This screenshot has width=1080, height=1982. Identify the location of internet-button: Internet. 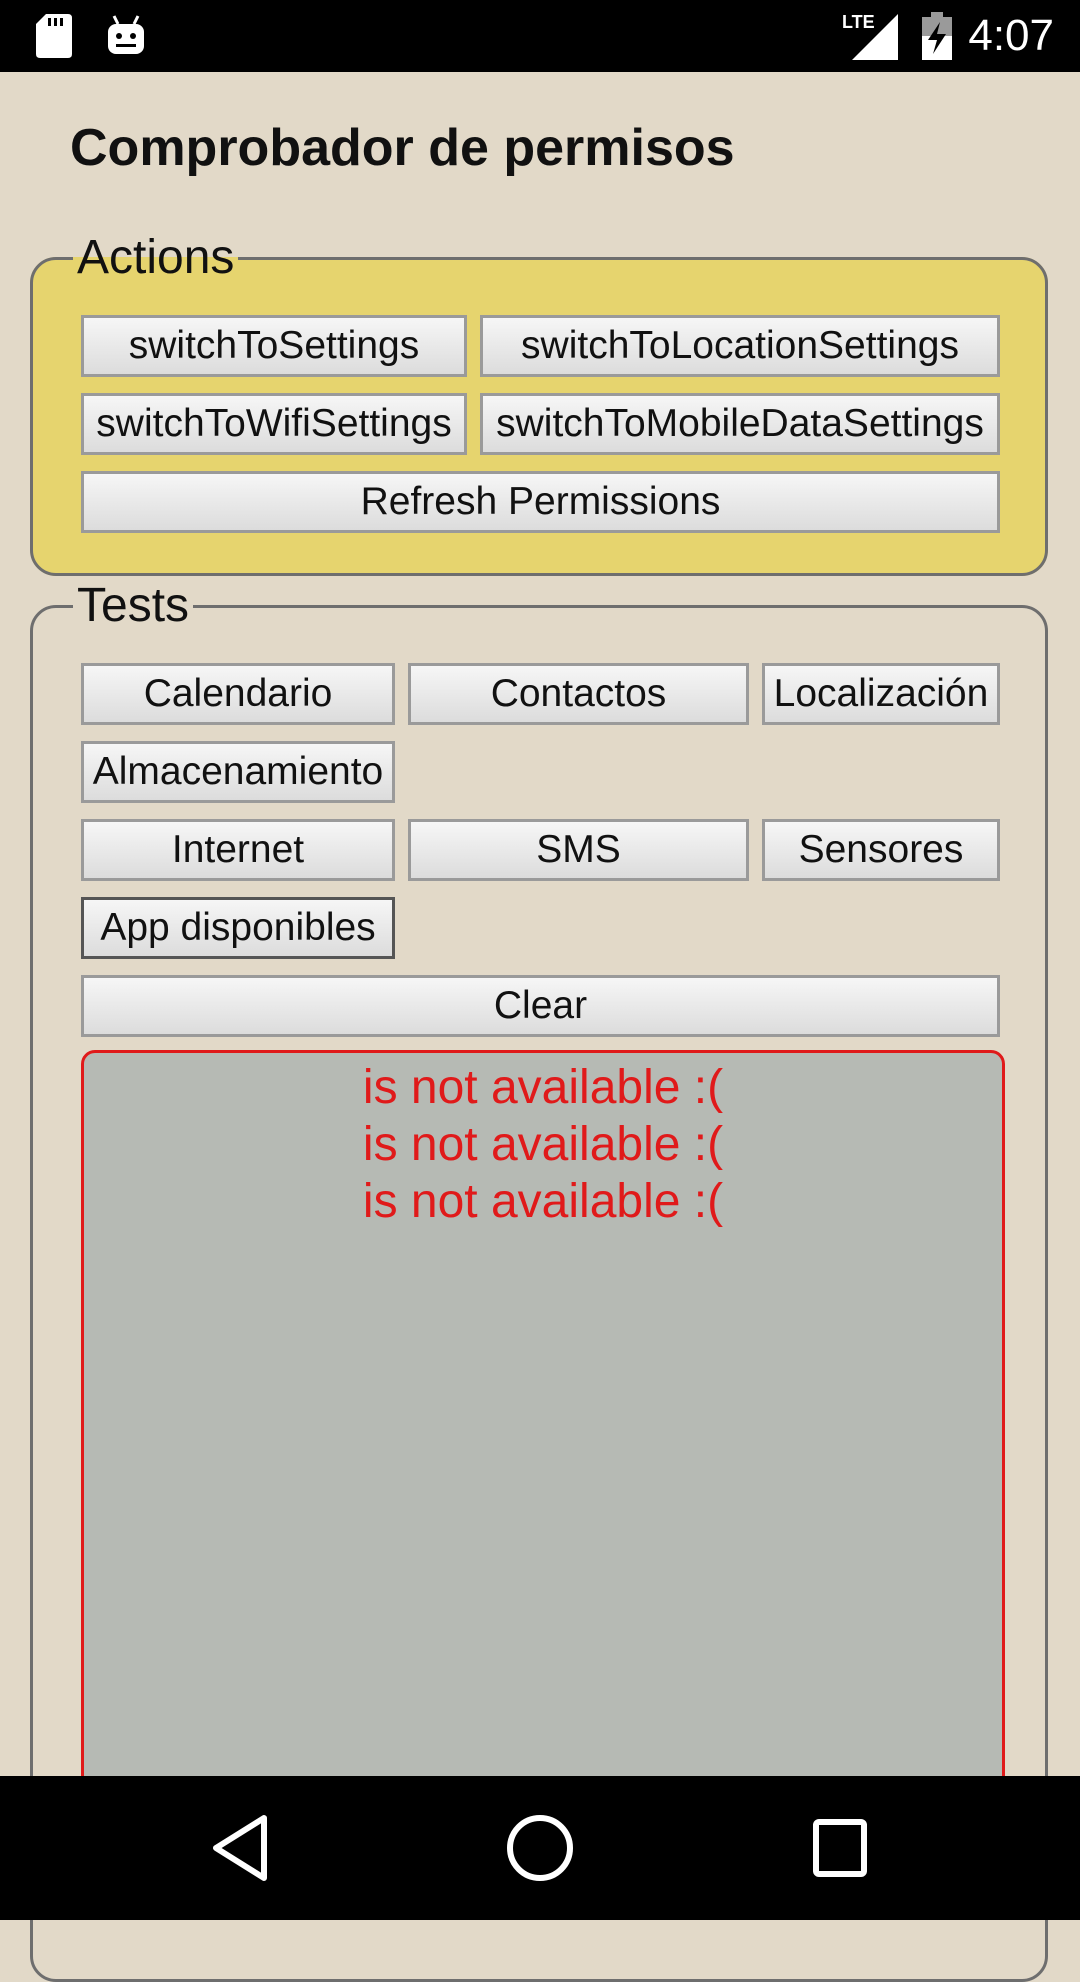
(238, 850).